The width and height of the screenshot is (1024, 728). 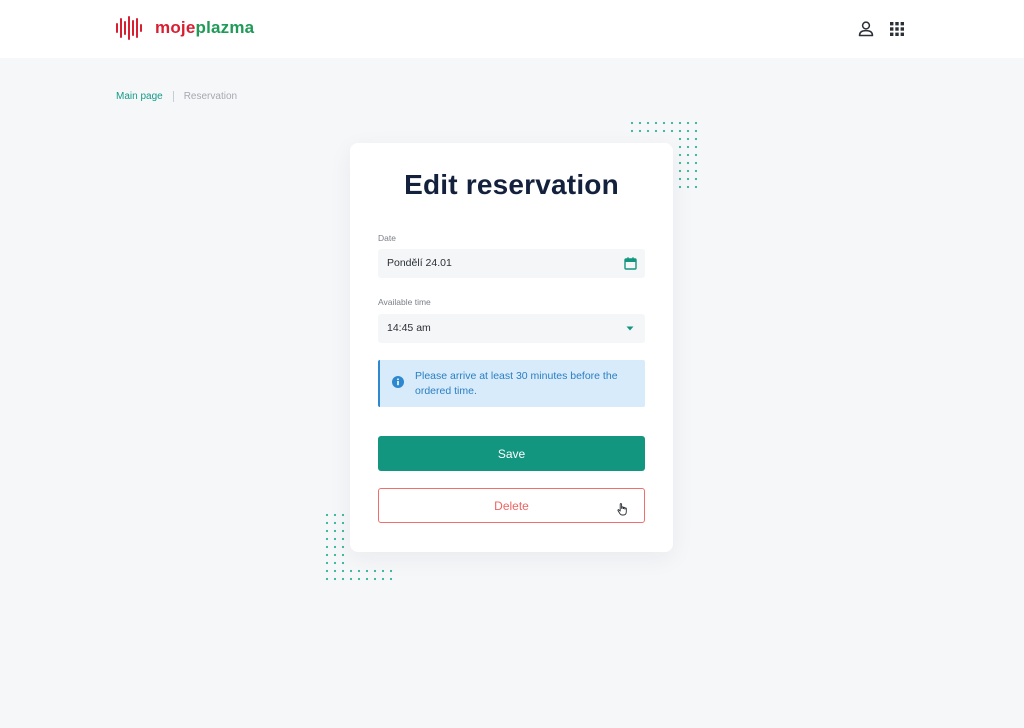 I want to click on info-icon, so click(x=398, y=382).